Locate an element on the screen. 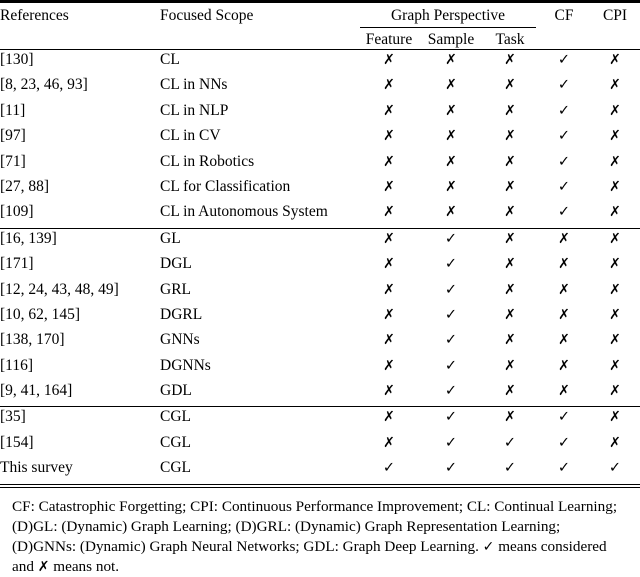 The image size is (640, 577). graph-perspective-span-rule is located at coordinates (448, 27).